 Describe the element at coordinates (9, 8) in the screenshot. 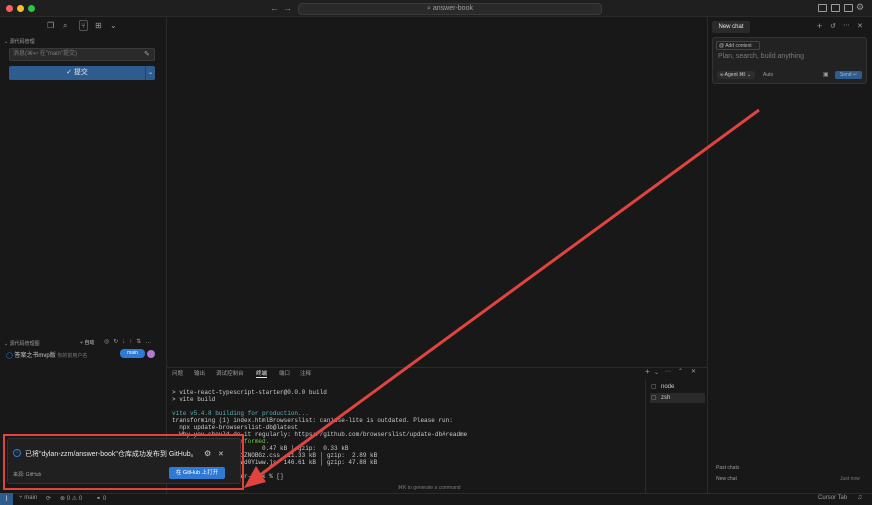

I see `close-window-button` at that location.